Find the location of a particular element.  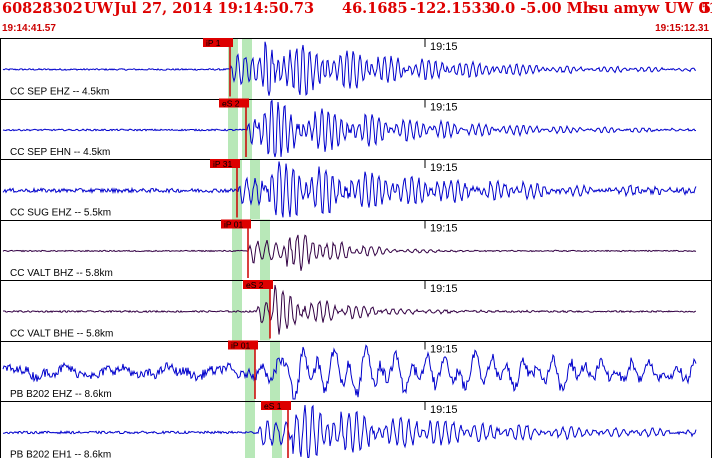

phase-pick-label: iP 1 is located at coordinates (213, 43).